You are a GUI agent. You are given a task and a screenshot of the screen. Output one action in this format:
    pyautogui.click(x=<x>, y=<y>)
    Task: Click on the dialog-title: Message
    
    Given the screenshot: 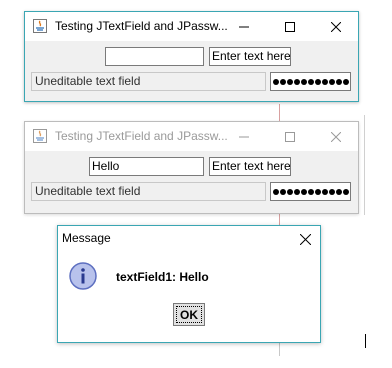 What is the action you would take?
    pyautogui.click(x=86, y=238)
    